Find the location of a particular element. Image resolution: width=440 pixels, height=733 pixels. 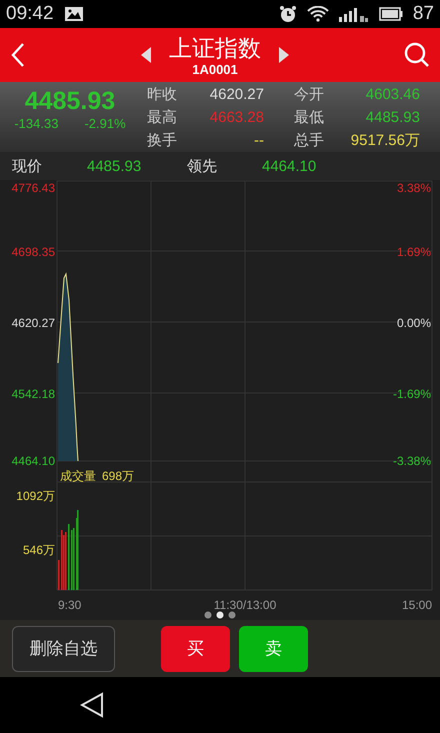

time-axis-label: 9:30 is located at coordinates (70, 605).